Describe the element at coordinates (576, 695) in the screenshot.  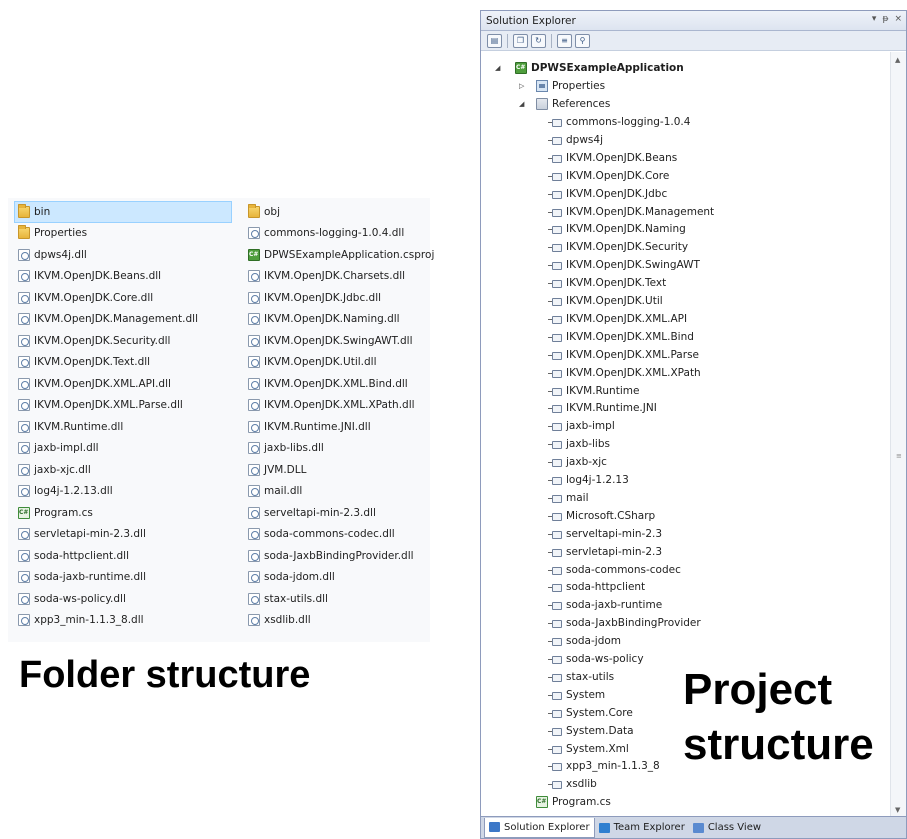
I see `reference-item: System` at that location.